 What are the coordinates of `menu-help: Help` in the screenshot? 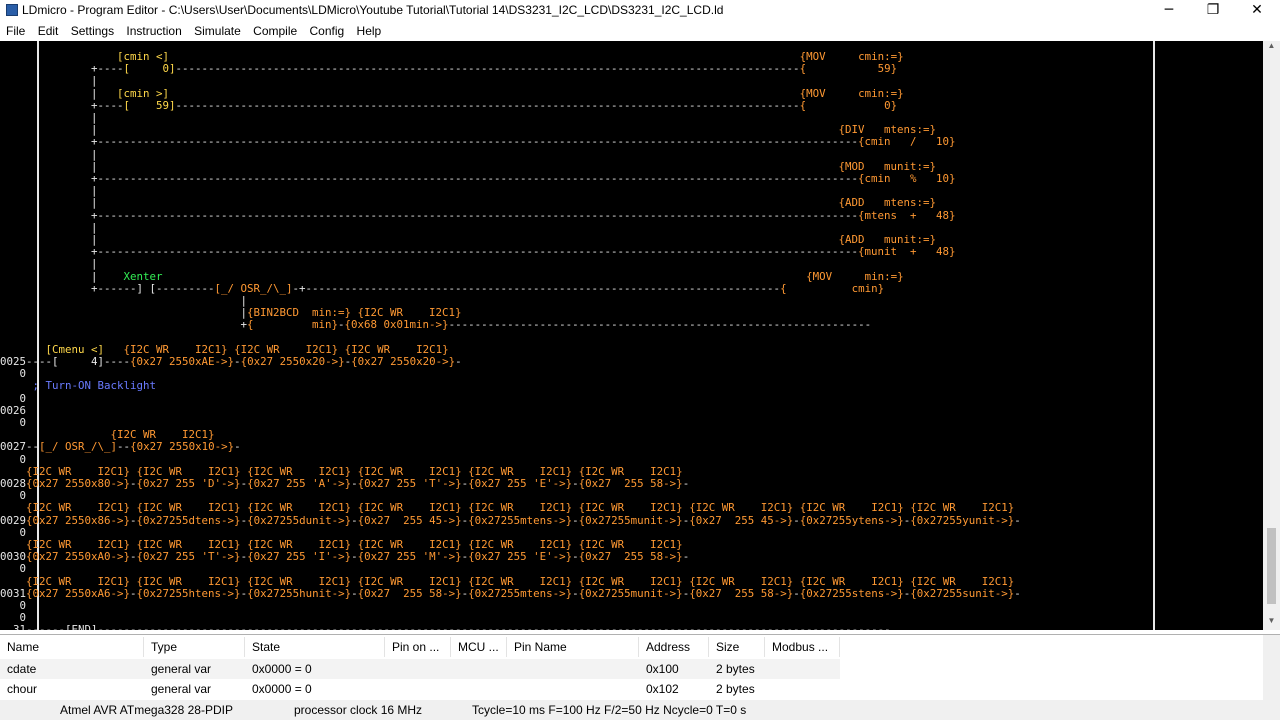 It's located at (368, 30).